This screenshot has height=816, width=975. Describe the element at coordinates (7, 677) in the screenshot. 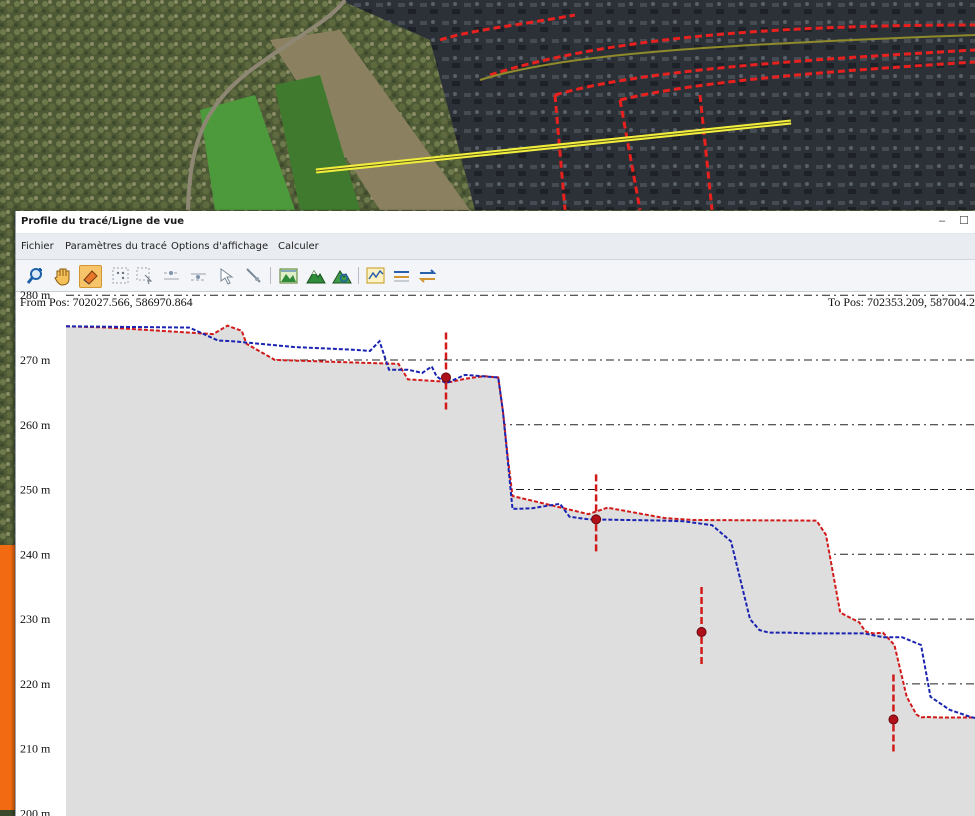

I see `map-orange-strip` at that location.